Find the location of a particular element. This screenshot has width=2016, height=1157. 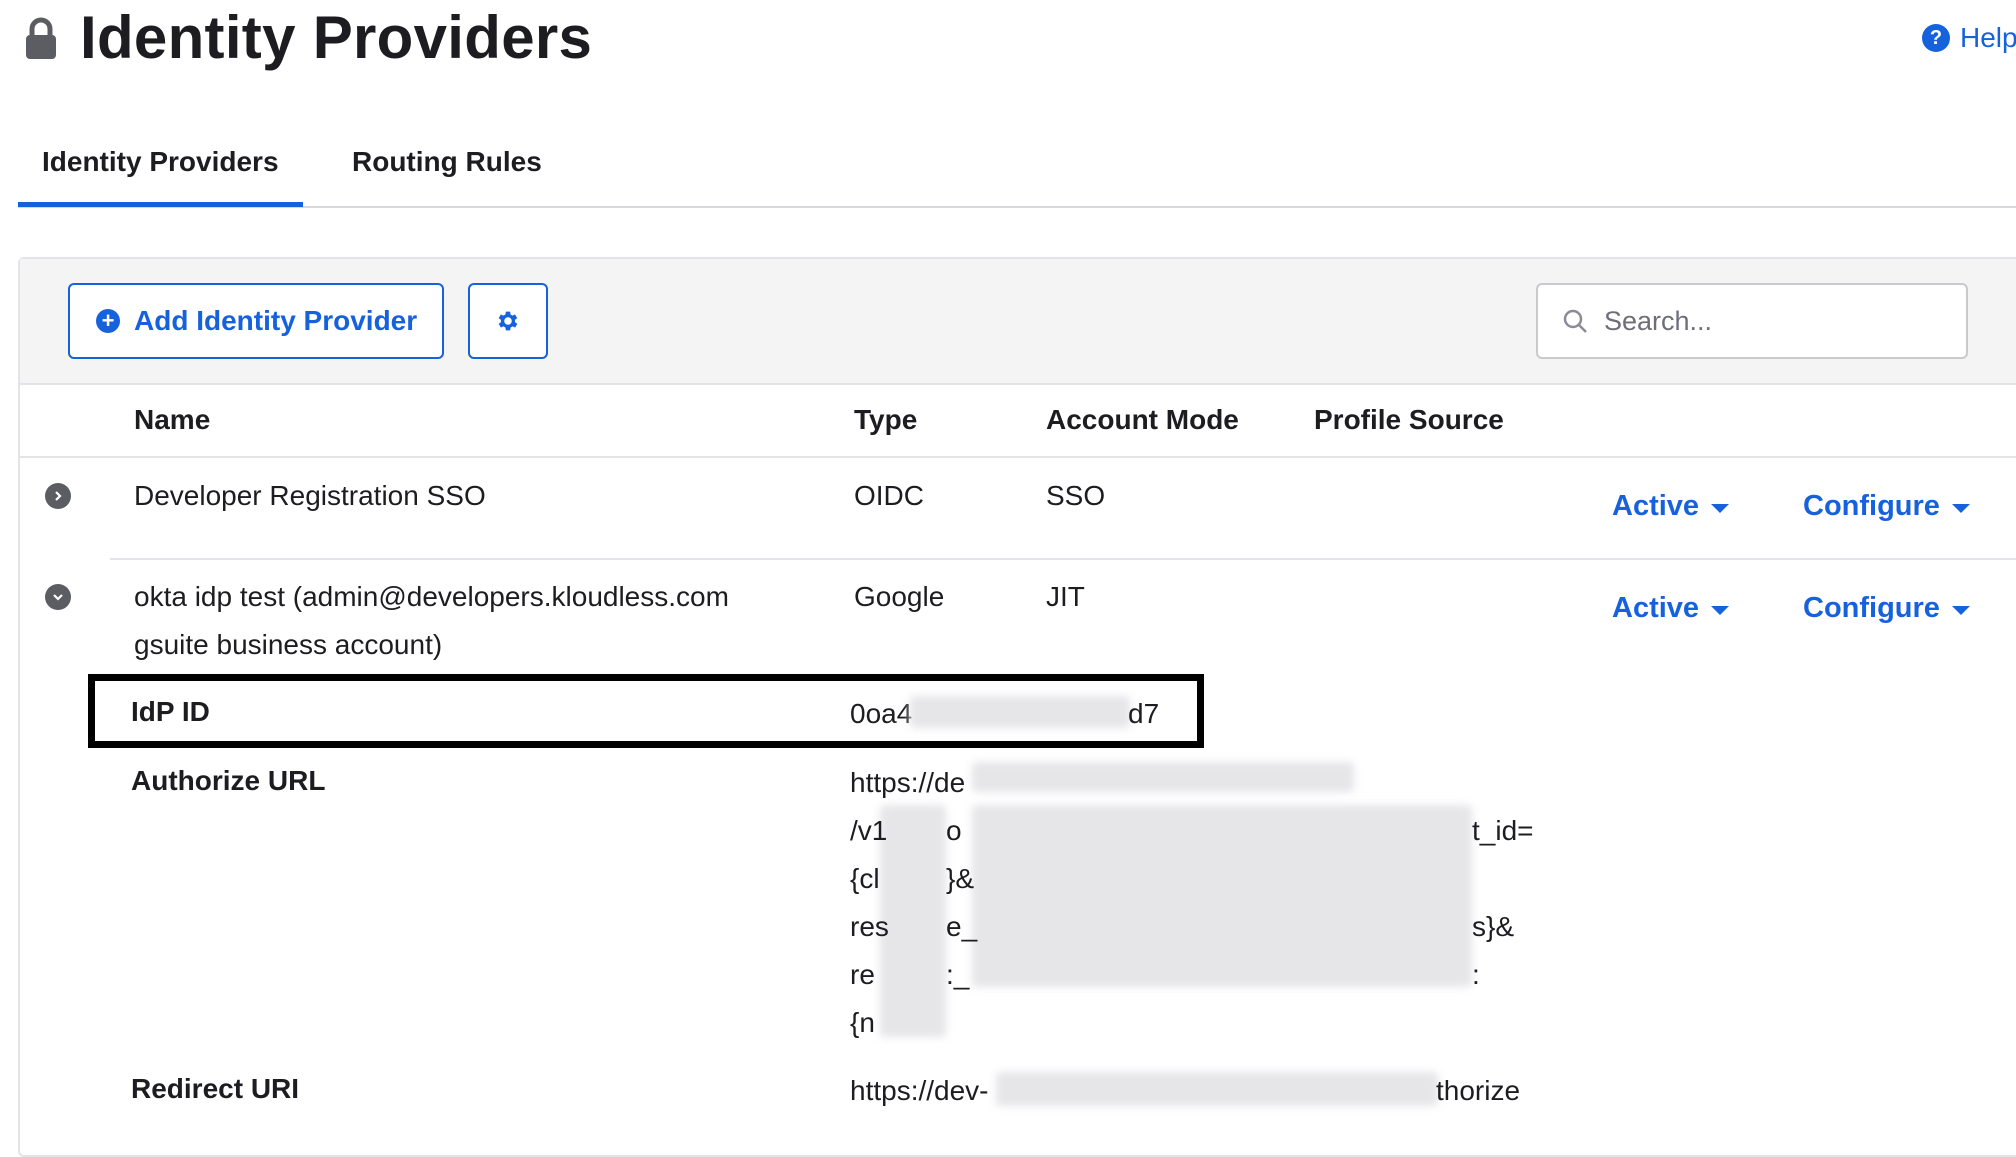

column-header-name: Name is located at coordinates (172, 420).